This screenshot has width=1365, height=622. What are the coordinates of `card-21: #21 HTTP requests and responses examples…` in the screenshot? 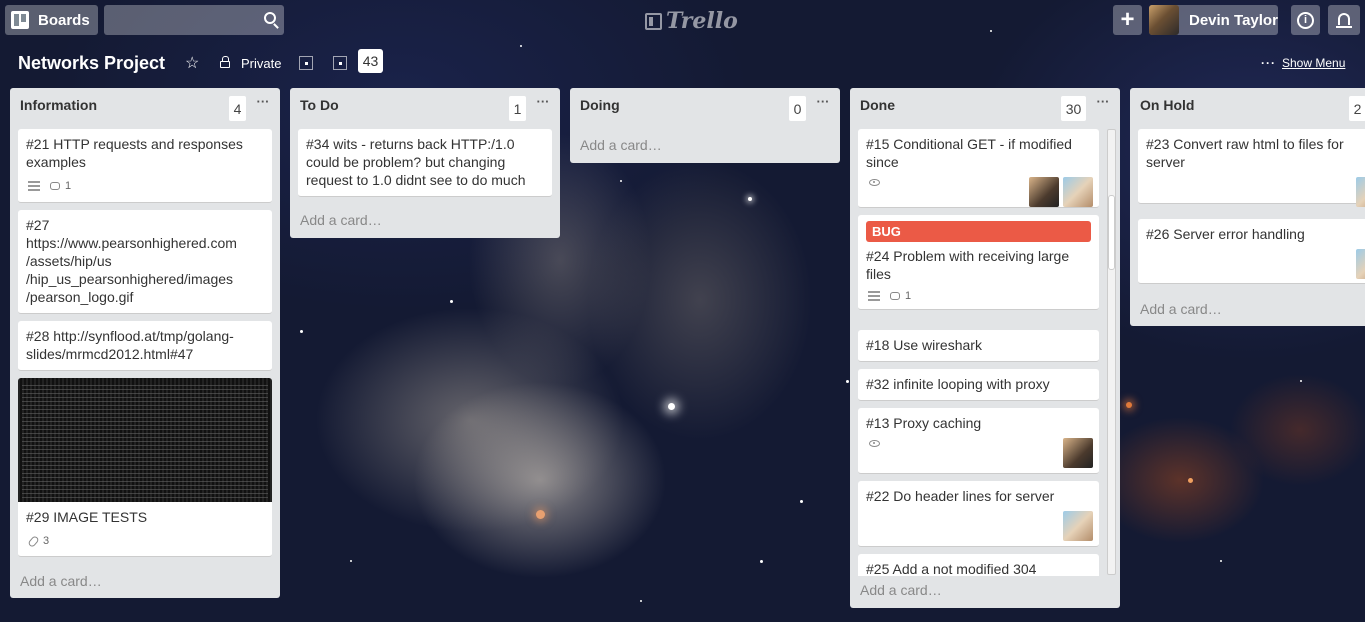 It's located at (145, 166).